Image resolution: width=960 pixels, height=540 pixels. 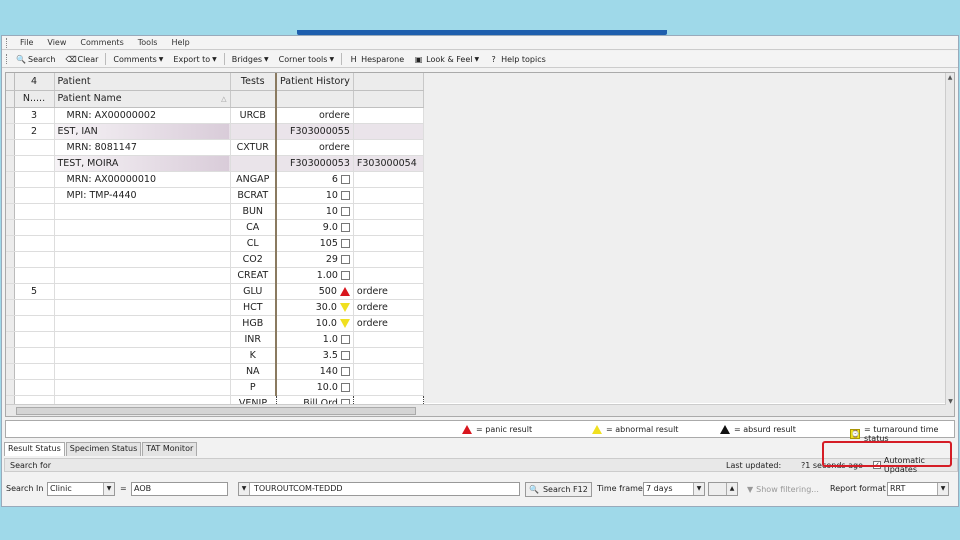 I want to click on result-cell: 105, so click(x=314, y=243).